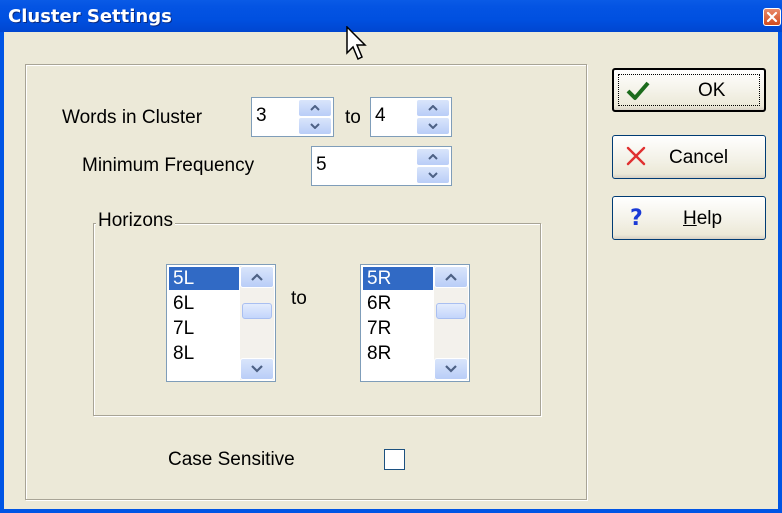 The image size is (782, 513). What do you see at coordinates (638, 90) in the screenshot?
I see `check-icon` at bounding box center [638, 90].